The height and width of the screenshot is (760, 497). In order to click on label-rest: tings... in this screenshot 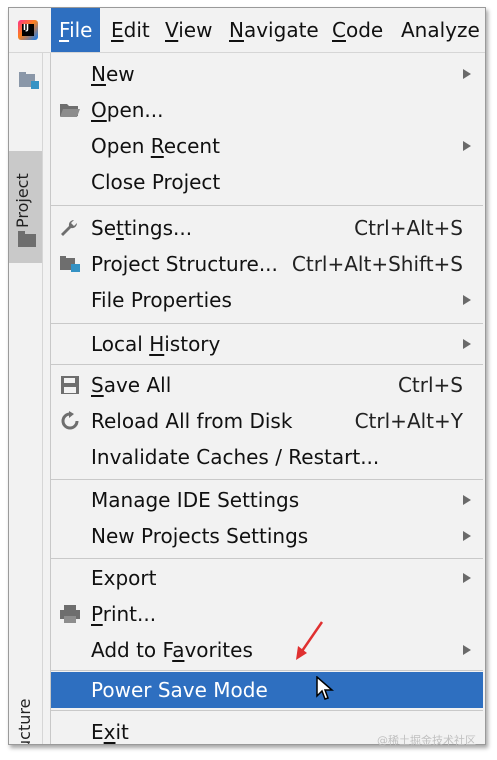, I will do `click(158, 228)`.